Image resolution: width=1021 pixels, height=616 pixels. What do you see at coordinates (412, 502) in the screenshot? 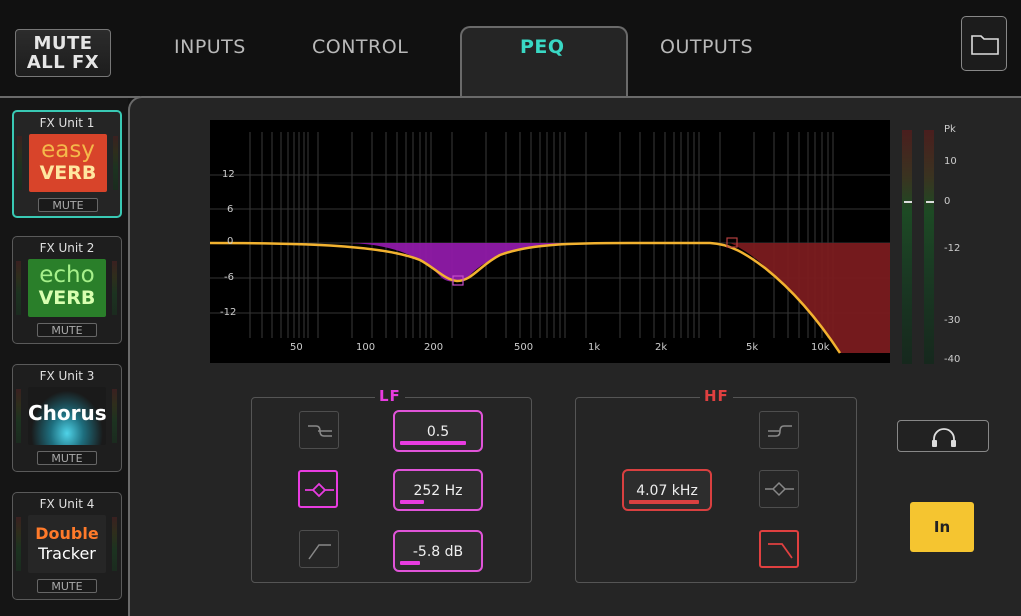
I see `lf-frequency-level-bar` at bounding box center [412, 502].